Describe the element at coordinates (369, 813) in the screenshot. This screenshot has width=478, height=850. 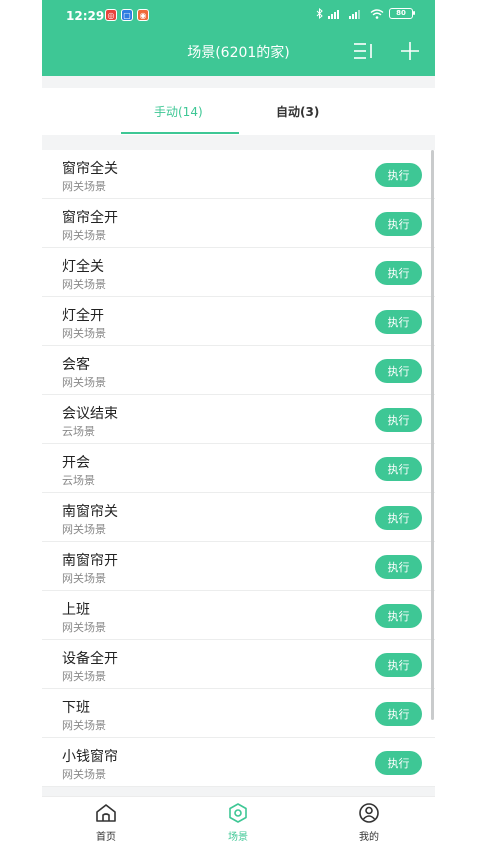
I see `profile-icon` at that location.